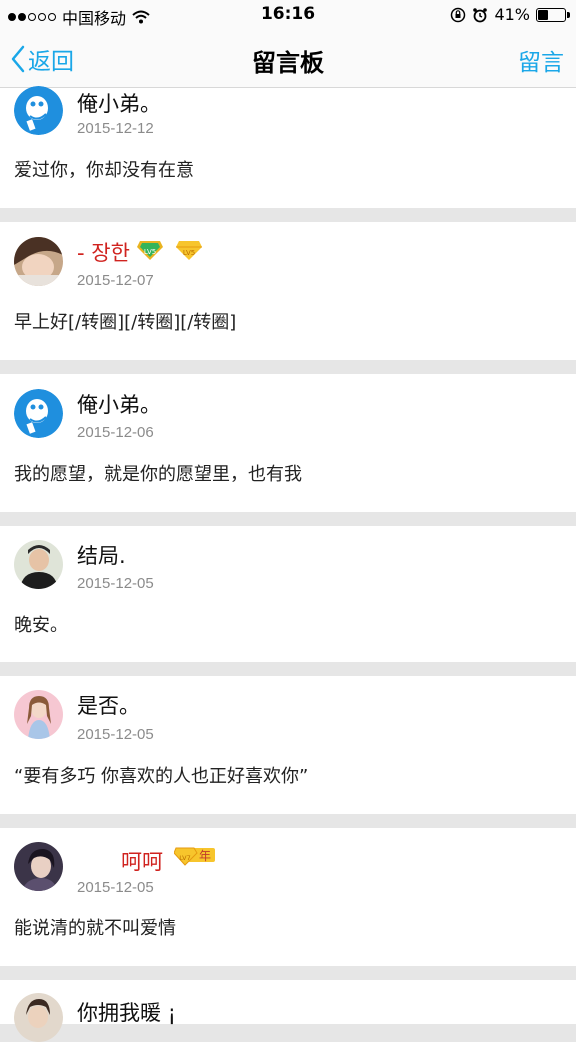 Image resolution: width=576 pixels, height=1042 pixels. What do you see at coordinates (18, 59) in the screenshot?
I see `chevron-left-icon` at bounding box center [18, 59].